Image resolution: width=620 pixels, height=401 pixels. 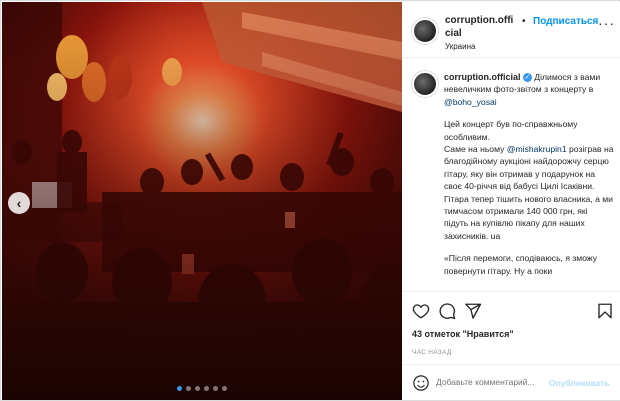 I want to click on location-label: Украина, so click(x=460, y=46).